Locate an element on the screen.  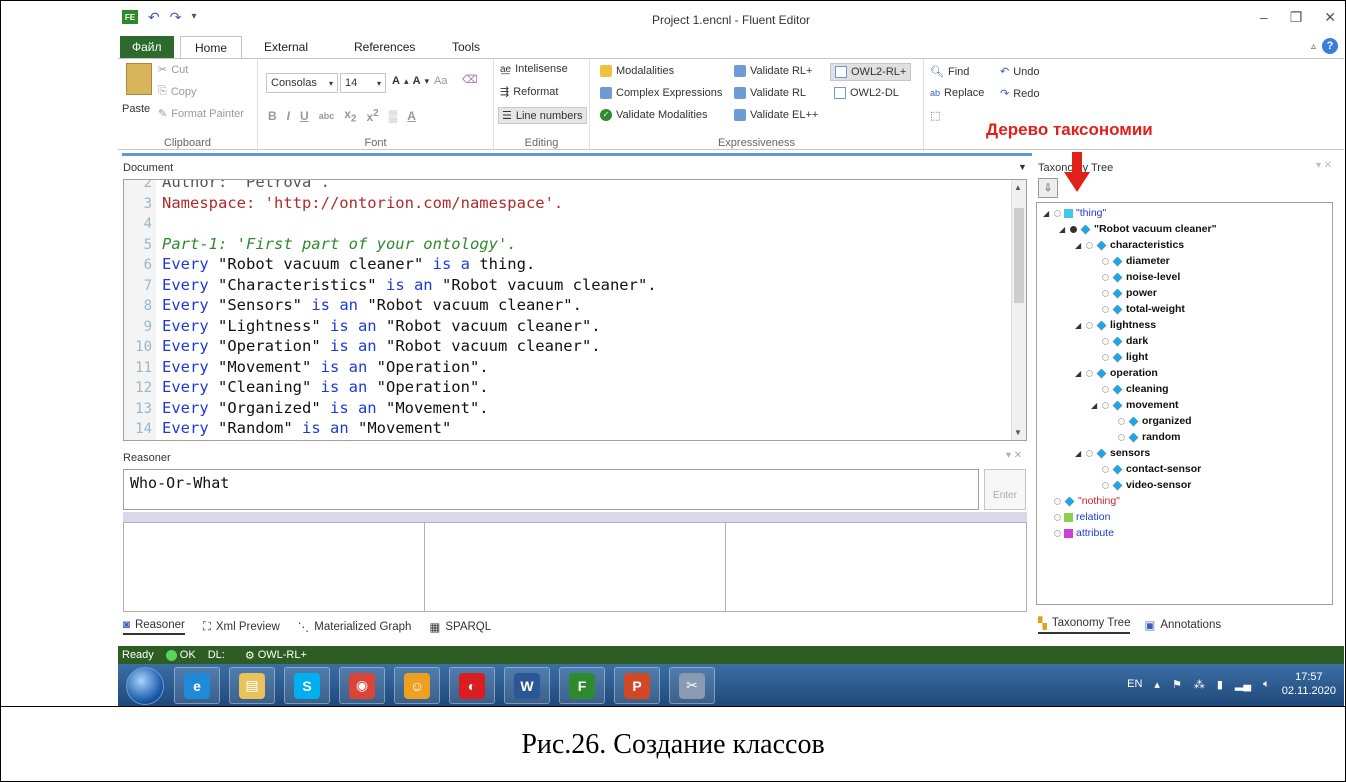
collapse-ribbon-icon: ▵ is located at coordinates (1313, 46).